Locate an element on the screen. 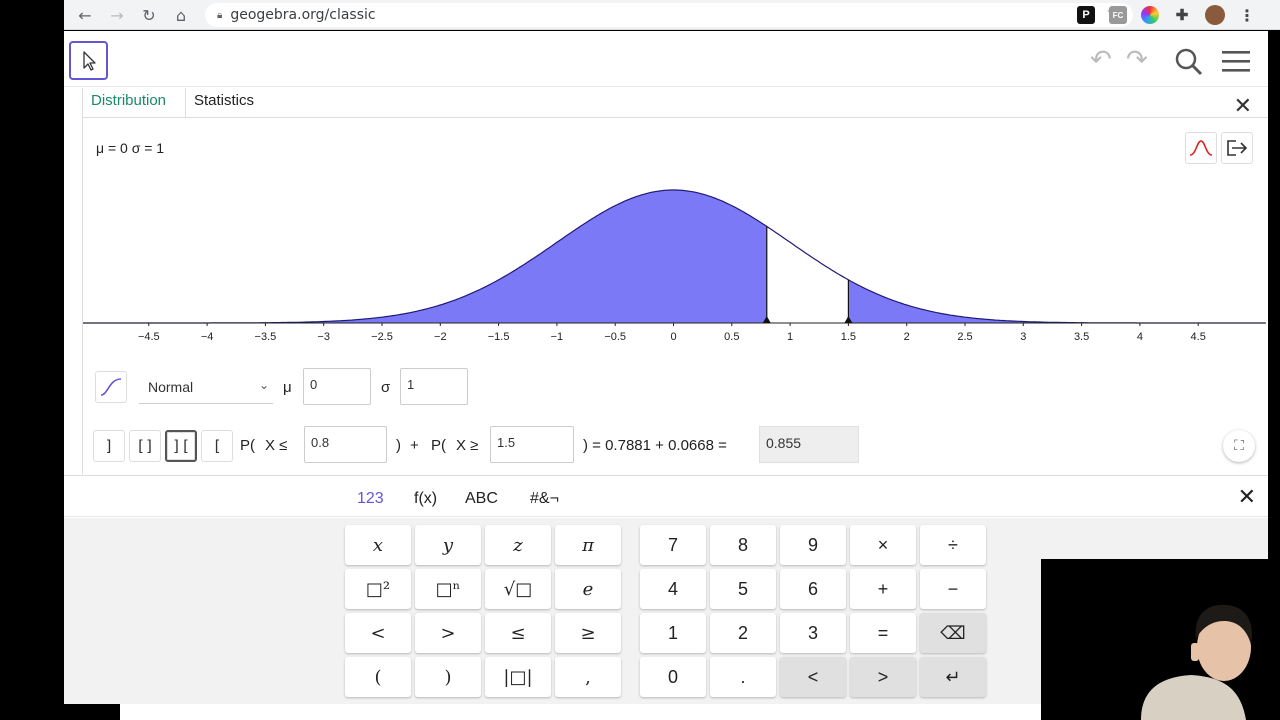 This screenshot has width=1280, height=720. key-equals: = is located at coordinates (883, 633).